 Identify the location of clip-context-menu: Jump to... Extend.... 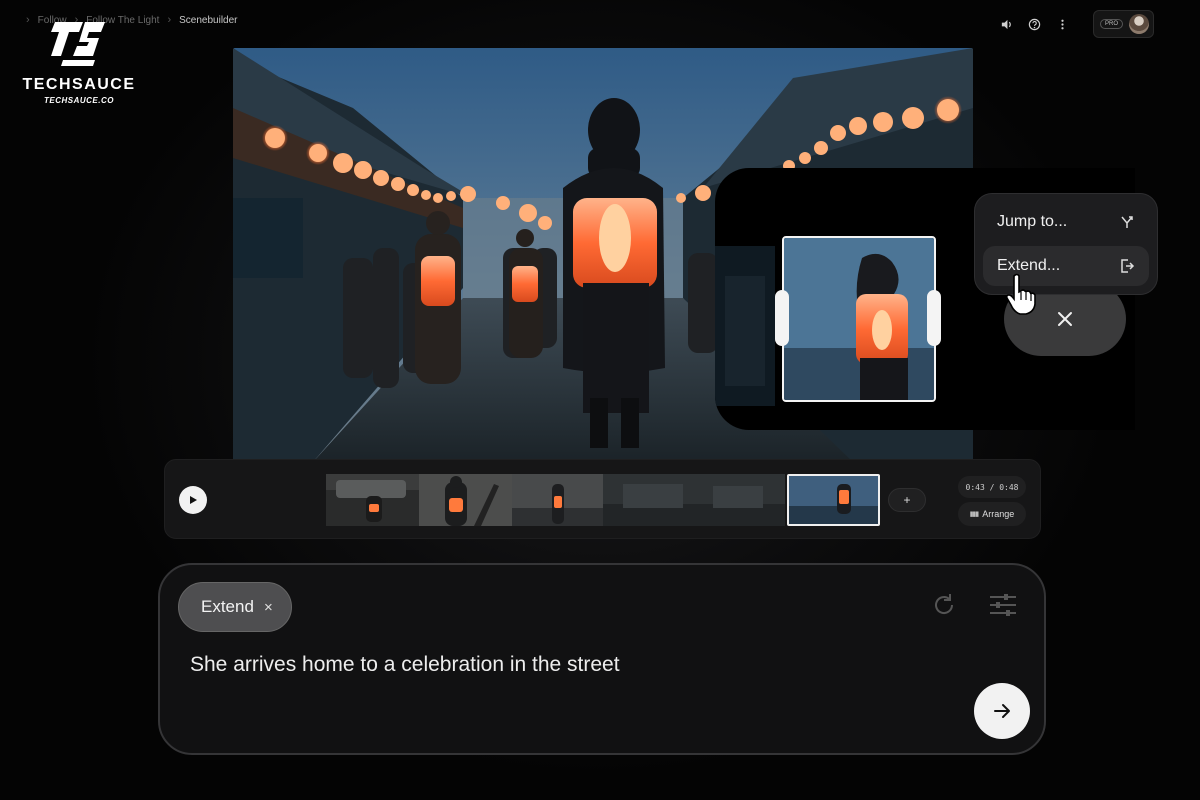
(1066, 244).